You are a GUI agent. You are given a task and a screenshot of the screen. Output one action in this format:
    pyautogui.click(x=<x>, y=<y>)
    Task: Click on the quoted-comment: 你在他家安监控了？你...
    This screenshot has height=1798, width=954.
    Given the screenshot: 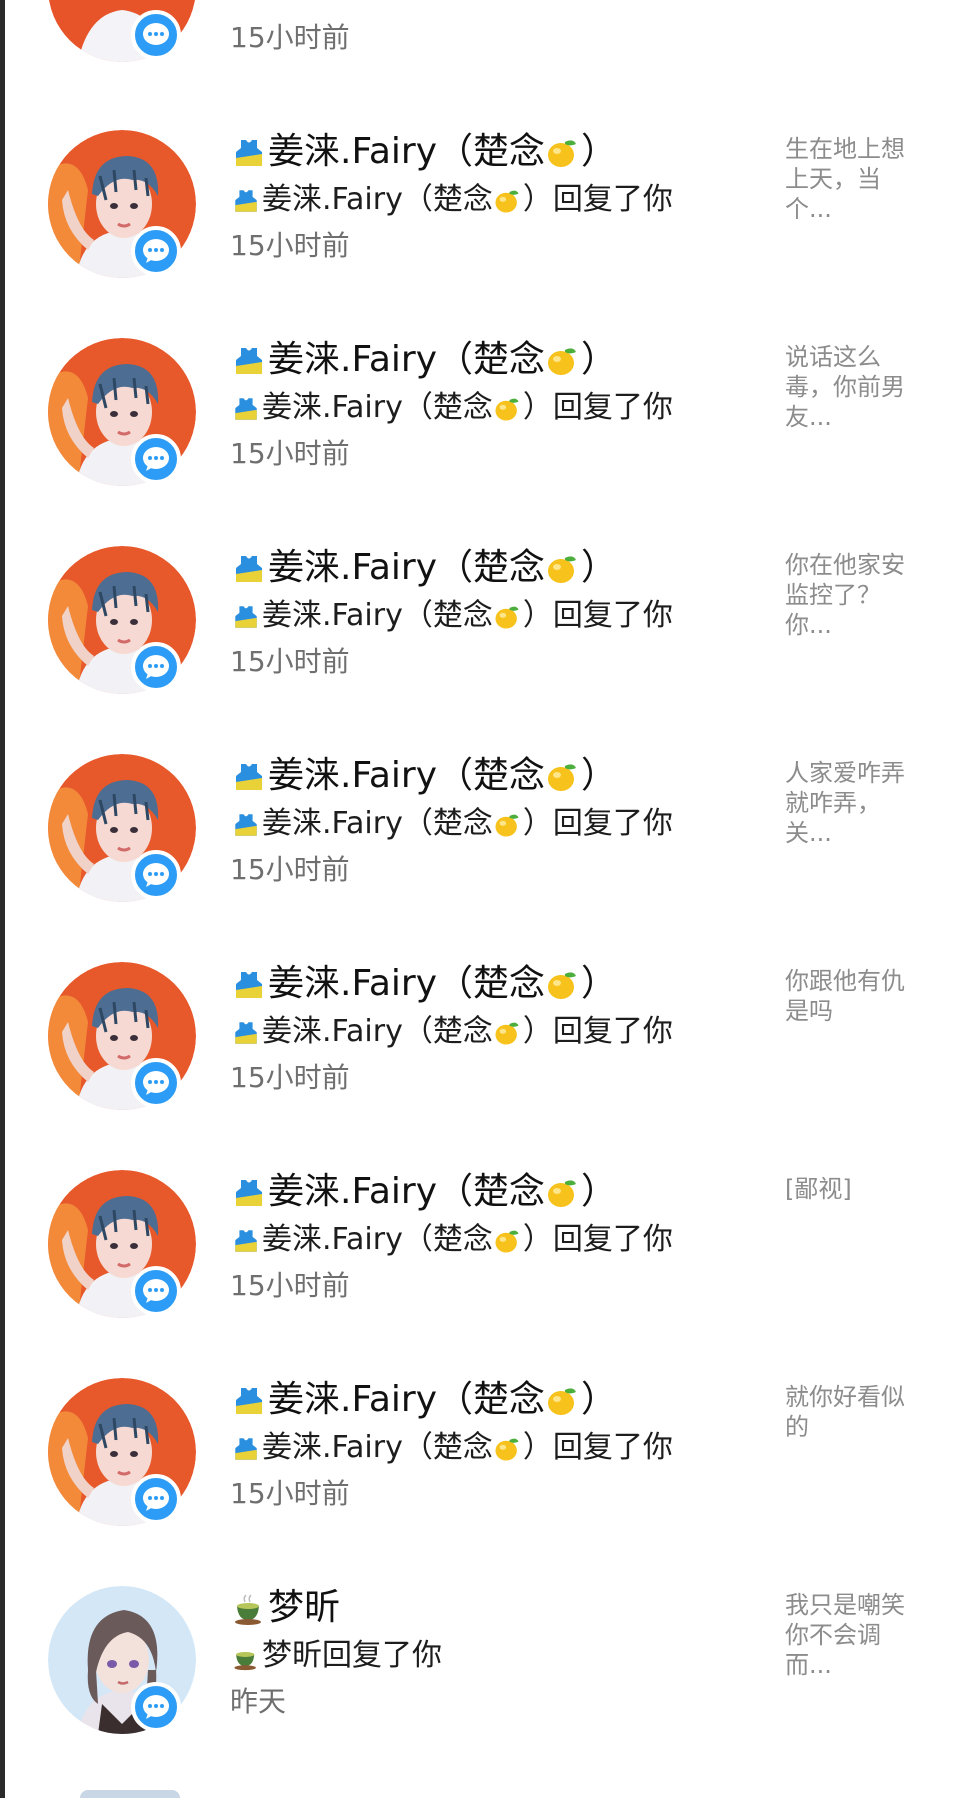 What is the action you would take?
    pyautogui.click(x=854, y=595)
    